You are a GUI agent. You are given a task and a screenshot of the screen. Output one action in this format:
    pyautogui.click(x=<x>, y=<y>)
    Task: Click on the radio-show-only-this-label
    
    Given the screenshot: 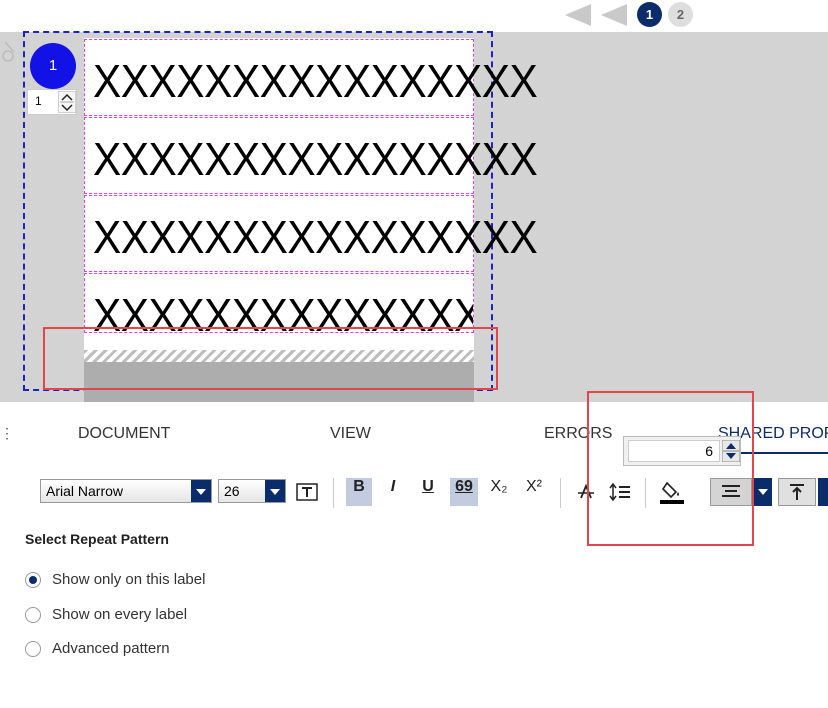 What is the action you would take?
    pyautogui.click(x=33, y=580)
    